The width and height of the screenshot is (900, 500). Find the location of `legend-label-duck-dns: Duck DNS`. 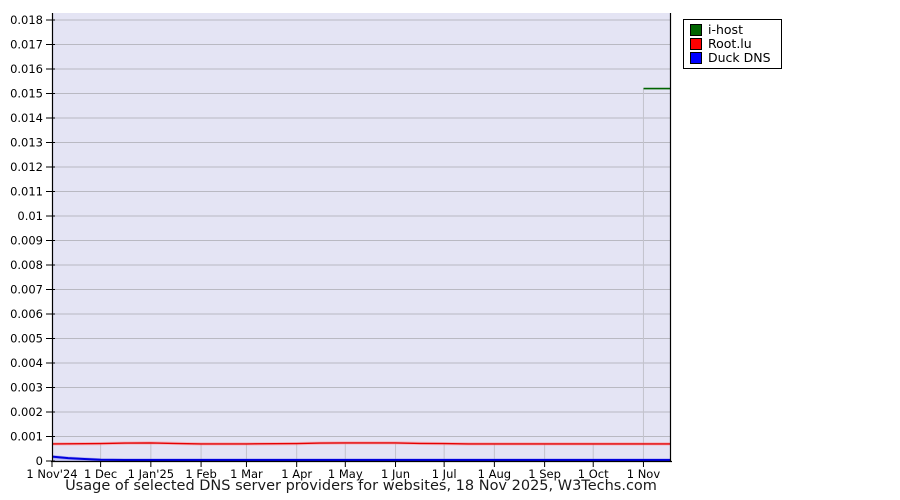

legend-label-duck-dns: Duck DNS is located at coordinates (739, 57).